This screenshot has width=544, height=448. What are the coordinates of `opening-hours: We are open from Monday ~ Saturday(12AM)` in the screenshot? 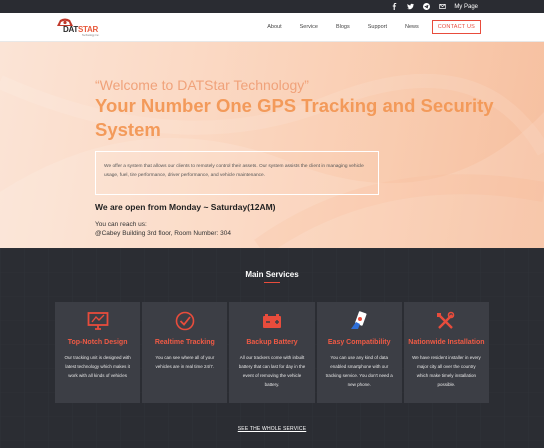 It's located at (185, 207).